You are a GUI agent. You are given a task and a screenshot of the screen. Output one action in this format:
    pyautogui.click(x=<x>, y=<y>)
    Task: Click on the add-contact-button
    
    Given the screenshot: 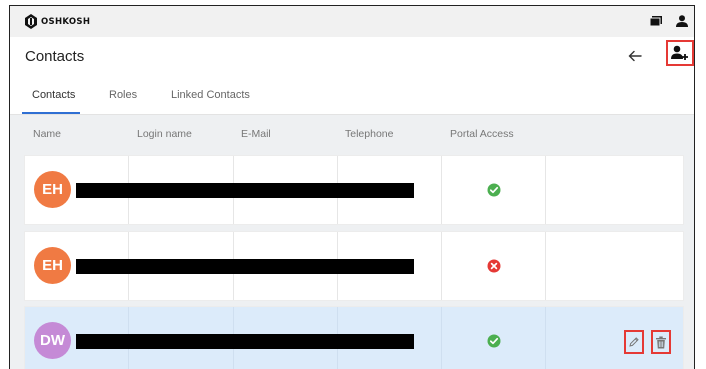 What is the action you would take?
    pyautogui.click(x=680, y=53)
    